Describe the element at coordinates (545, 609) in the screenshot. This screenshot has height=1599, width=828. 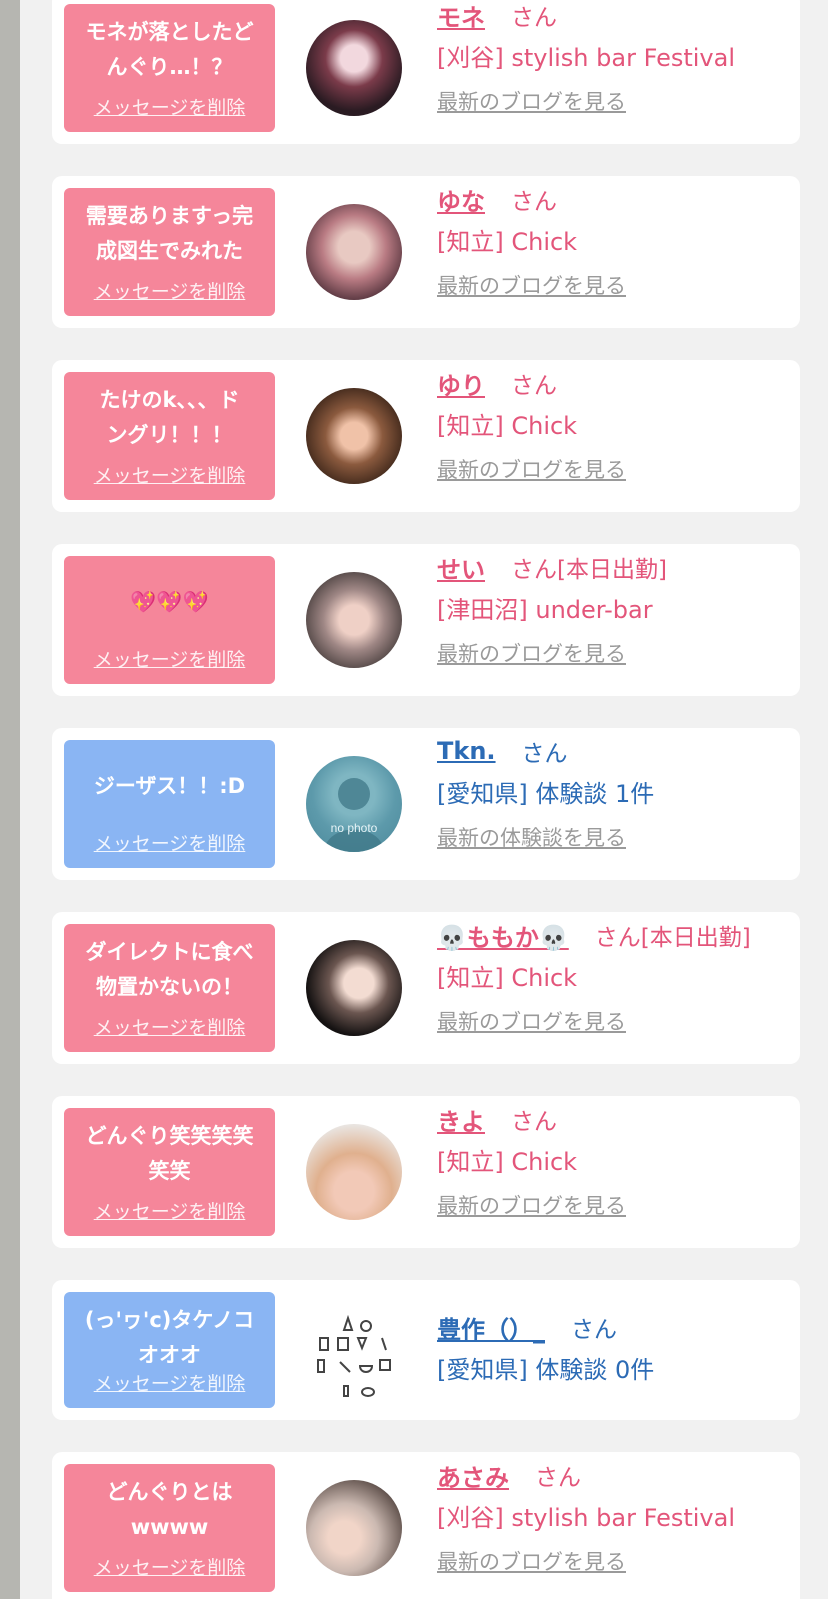
I see `store-info: [津田沼] under-bar` at that location.